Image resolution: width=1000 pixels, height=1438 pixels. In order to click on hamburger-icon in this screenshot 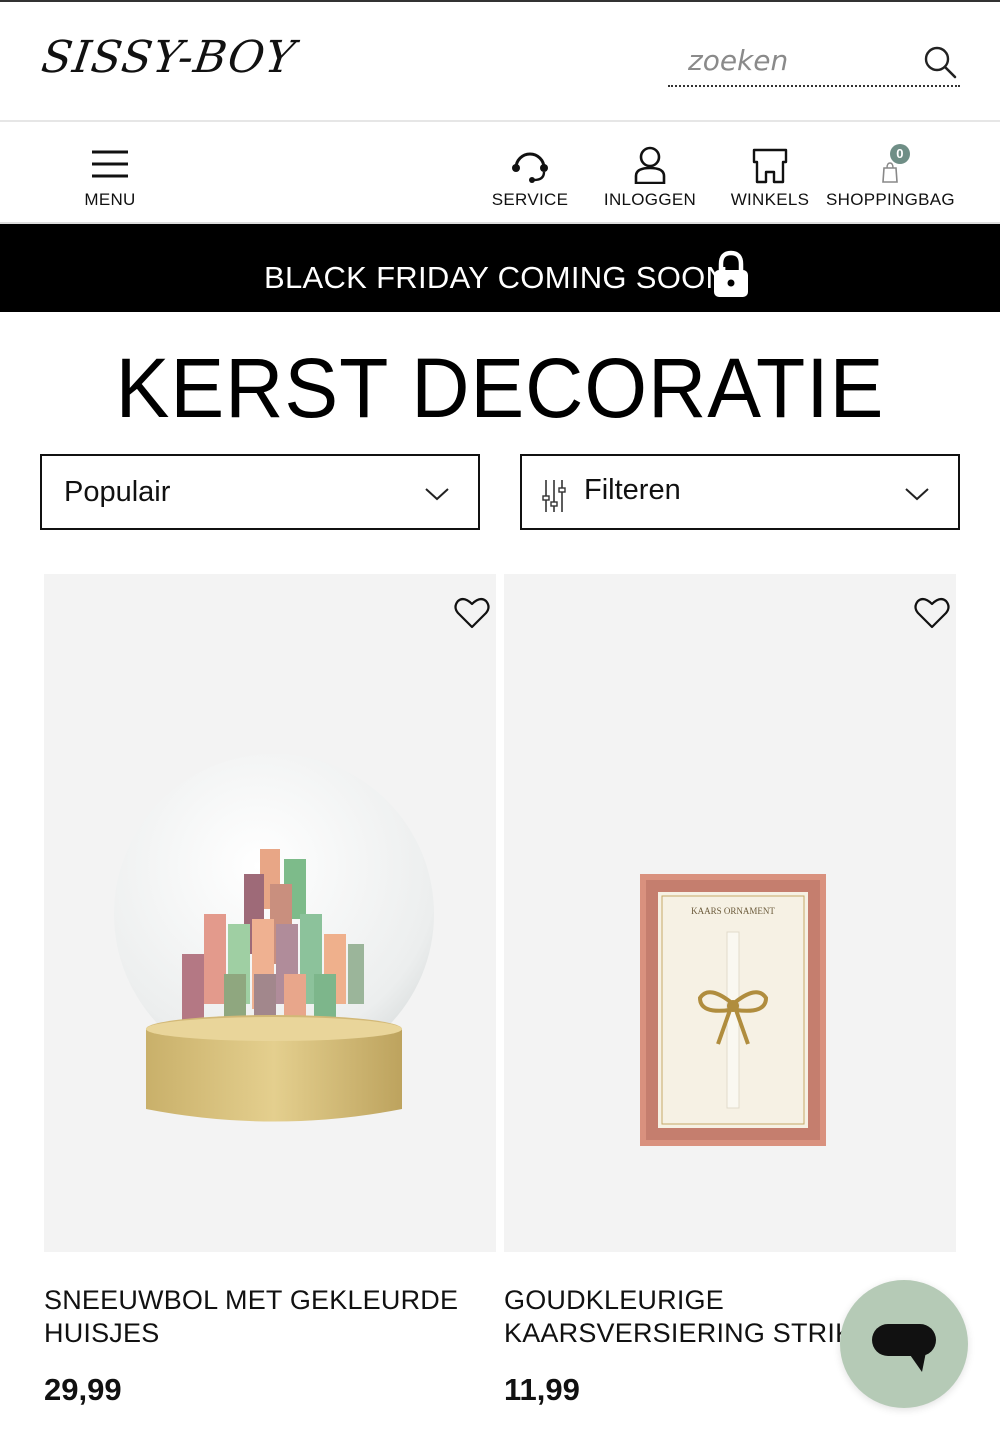, I will do `click(110, 165)`.